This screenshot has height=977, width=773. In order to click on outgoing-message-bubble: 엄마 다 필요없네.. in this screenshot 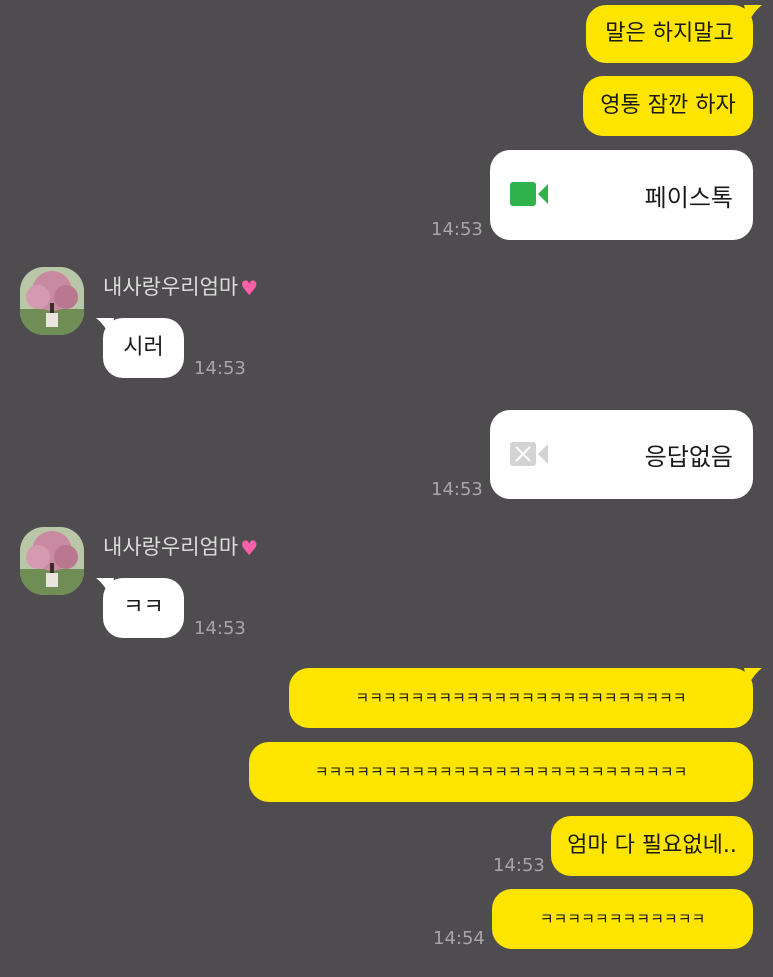, I will do `click(652, 846)`.